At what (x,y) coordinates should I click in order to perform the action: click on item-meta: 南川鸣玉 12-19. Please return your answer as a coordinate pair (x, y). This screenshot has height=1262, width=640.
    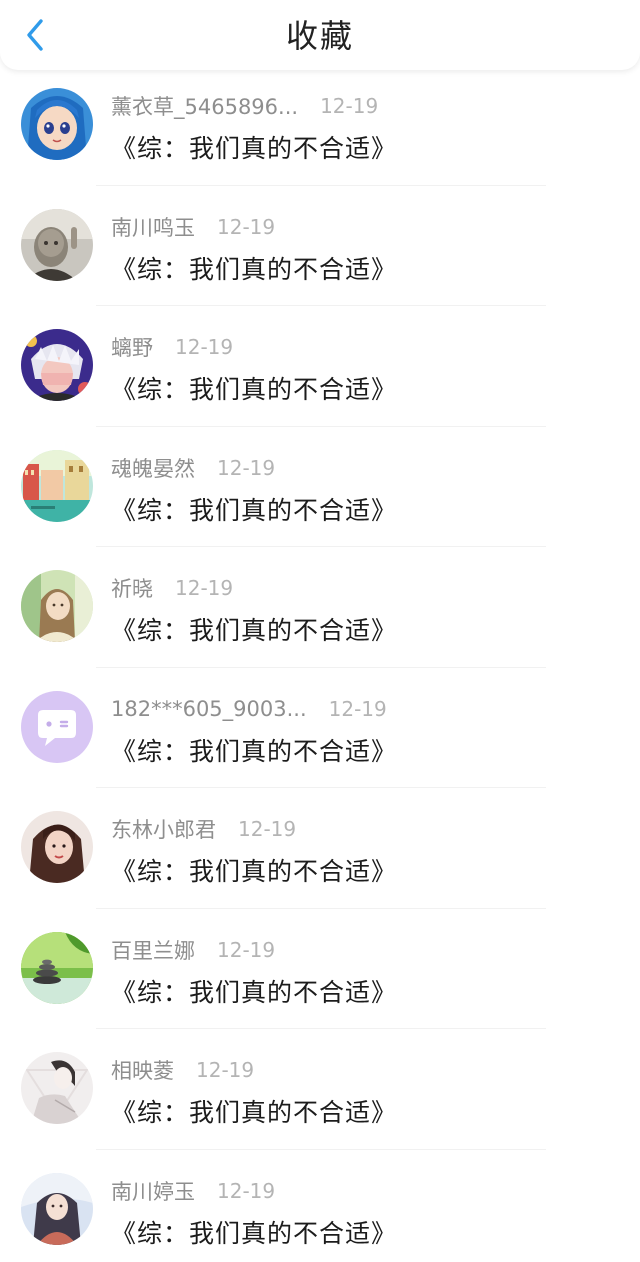
    Looking at the image, I should click on (193, 227).